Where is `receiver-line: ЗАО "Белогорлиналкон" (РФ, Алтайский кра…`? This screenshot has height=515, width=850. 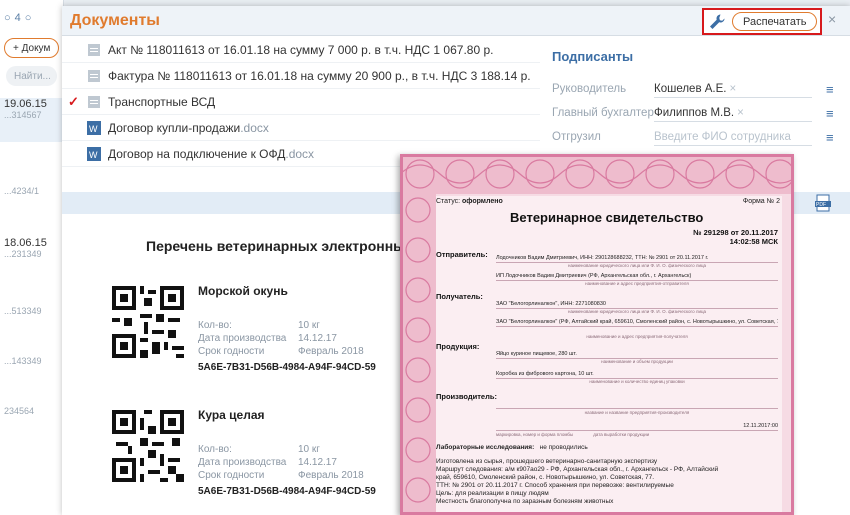 receiver-line: ЗАО "Белогорлиналкон" (РФ, Алтайский кра… is located at coordinates (637, 323).